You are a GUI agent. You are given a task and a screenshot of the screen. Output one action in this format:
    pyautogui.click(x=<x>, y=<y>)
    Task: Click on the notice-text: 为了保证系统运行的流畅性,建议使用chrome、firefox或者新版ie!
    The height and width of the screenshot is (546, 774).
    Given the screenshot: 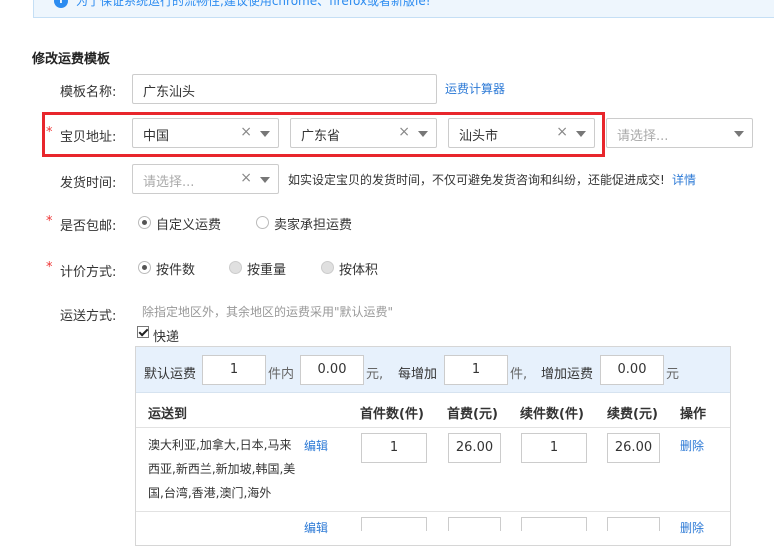 What is the action you would take?
    pyautogui.click(x=253, y=4)
    